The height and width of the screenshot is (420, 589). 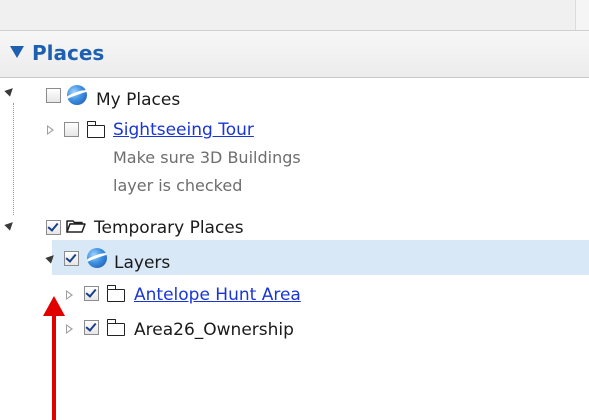 What do you see at coordinates (183, 130) in the screenshot?
I see `sightseeing-tour-link: Sightseeing Tour` at bounding box center [183, 130].